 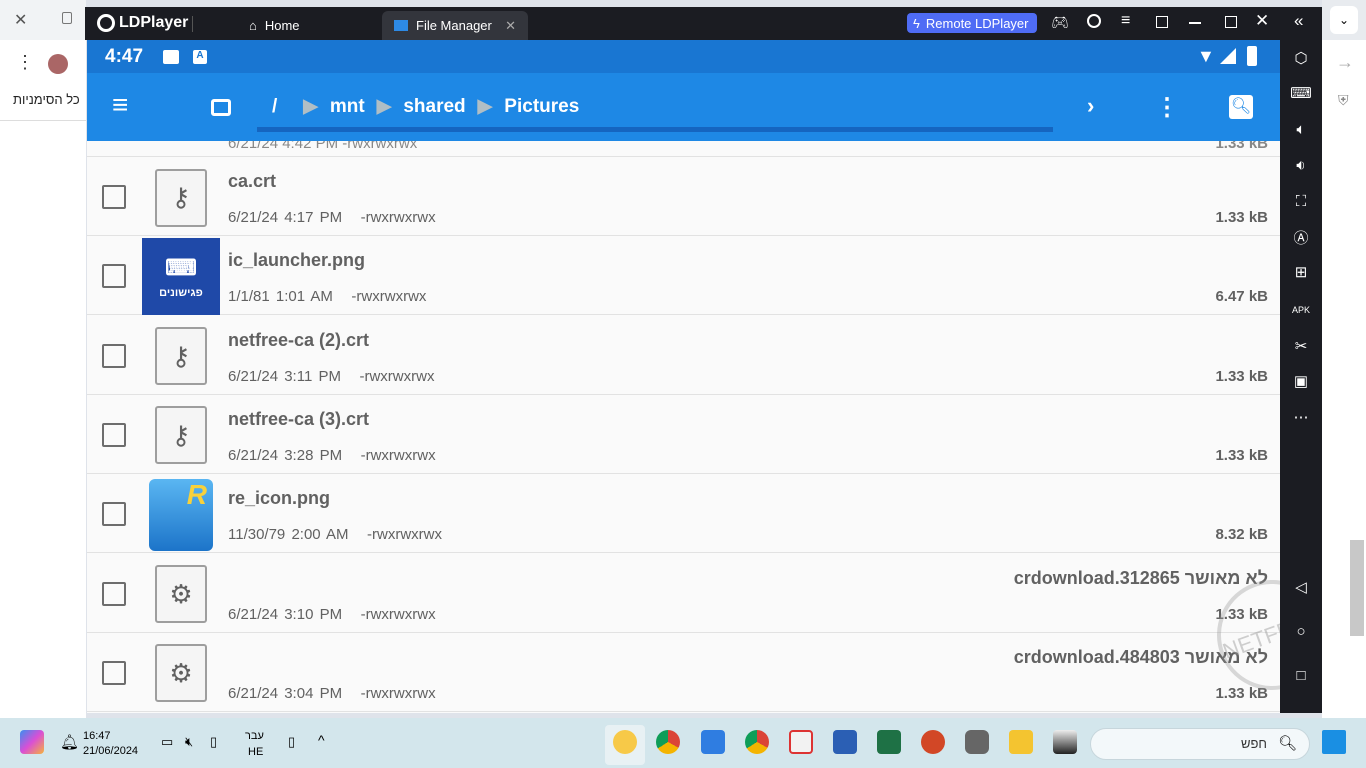 What do you see at coordinates (200, 57) in the screenshot?
I see `app-notification-icon: A` at bounding box center [200, 57].